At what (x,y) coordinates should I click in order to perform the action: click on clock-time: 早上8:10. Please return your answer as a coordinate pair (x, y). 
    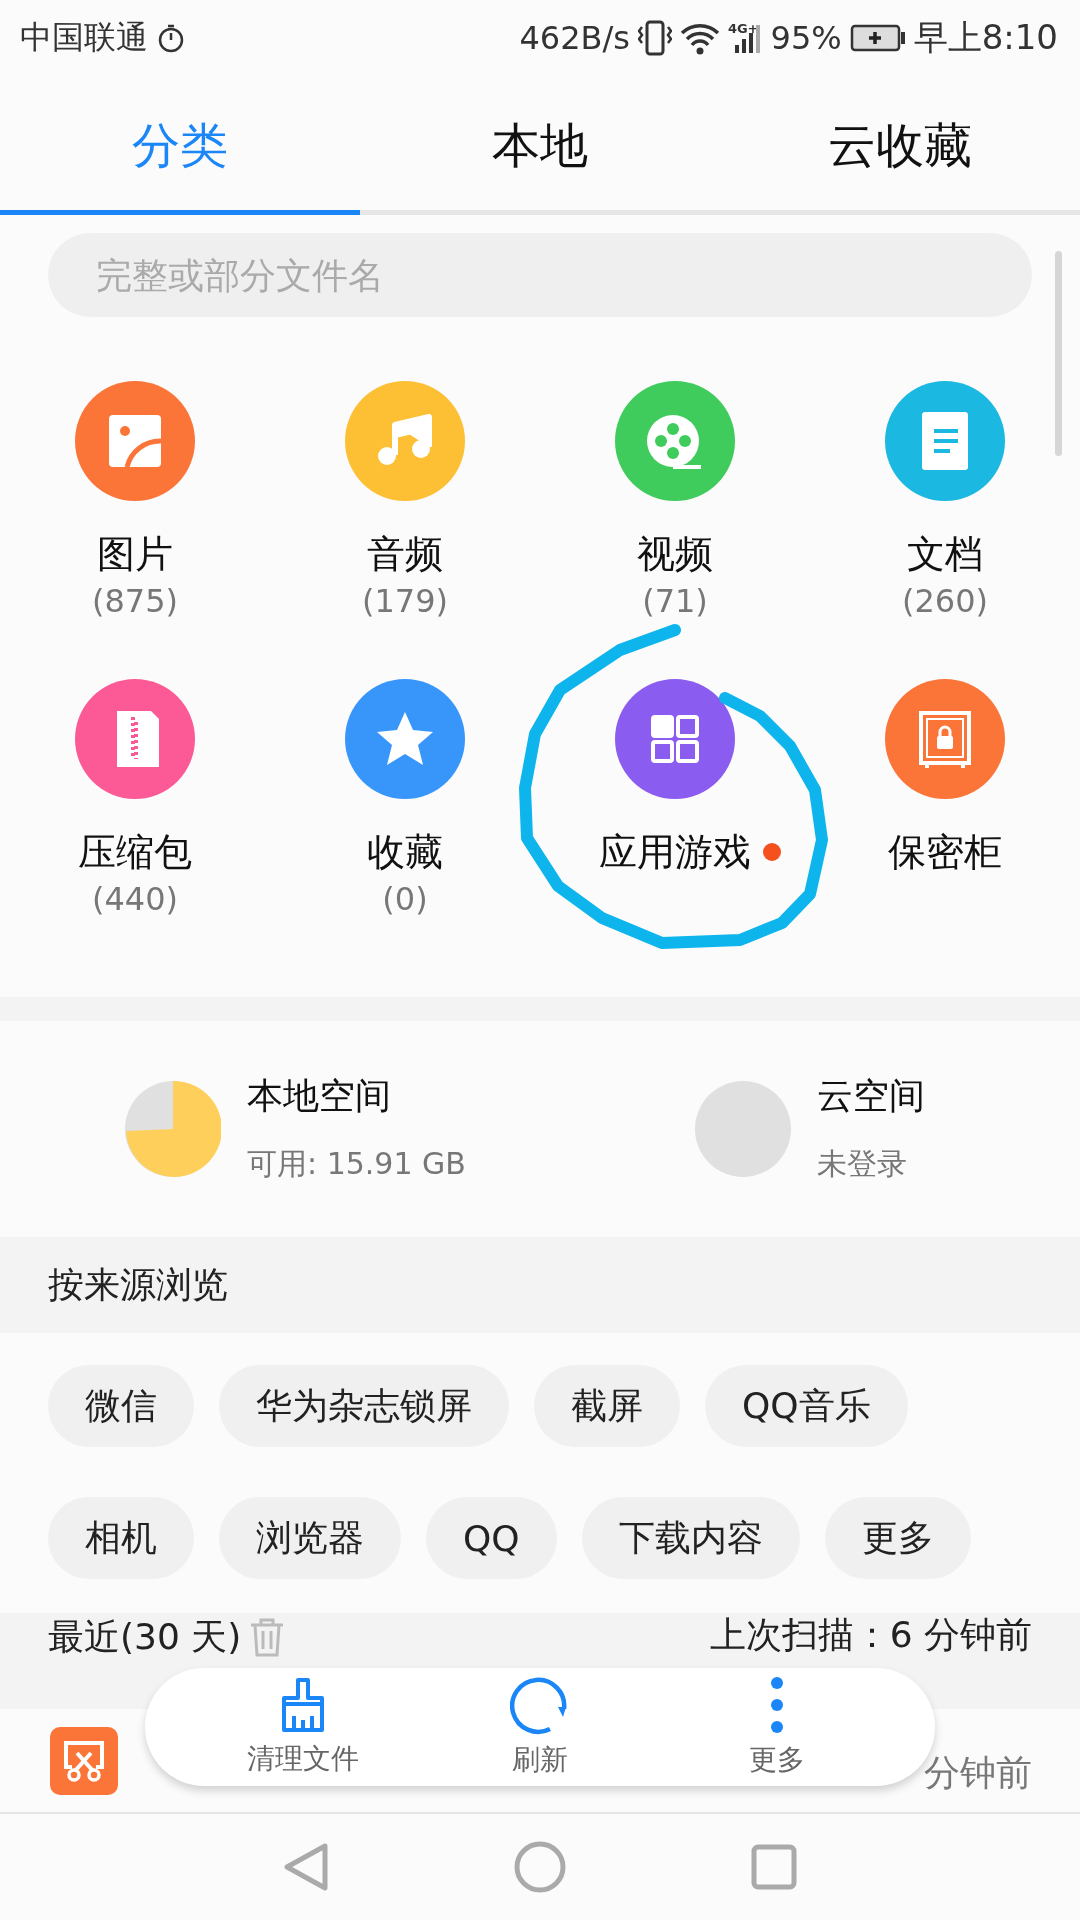
    Looking at the image, I should click on (985, 37).